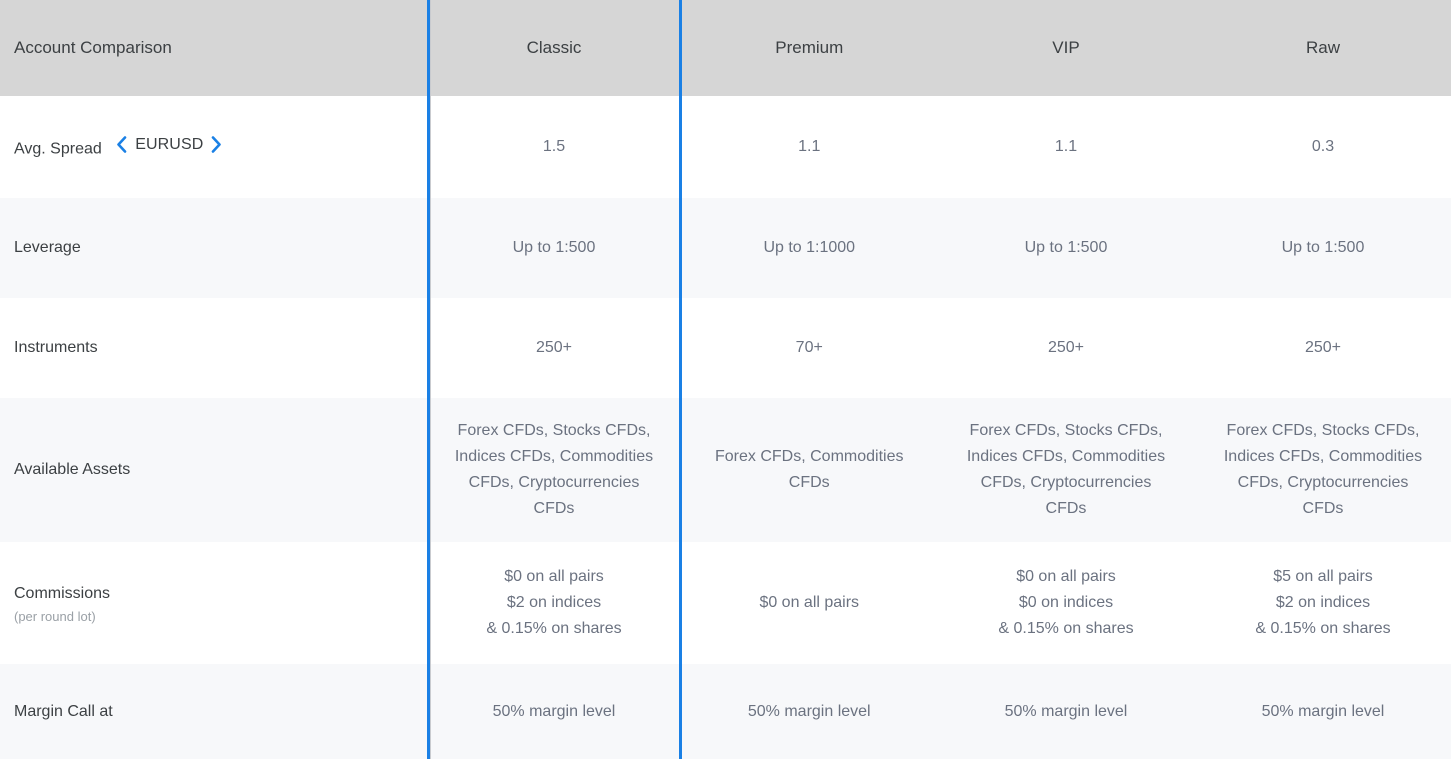  I want to click on cell-leverage-classic: Up to 1:500, so click(554, 248).